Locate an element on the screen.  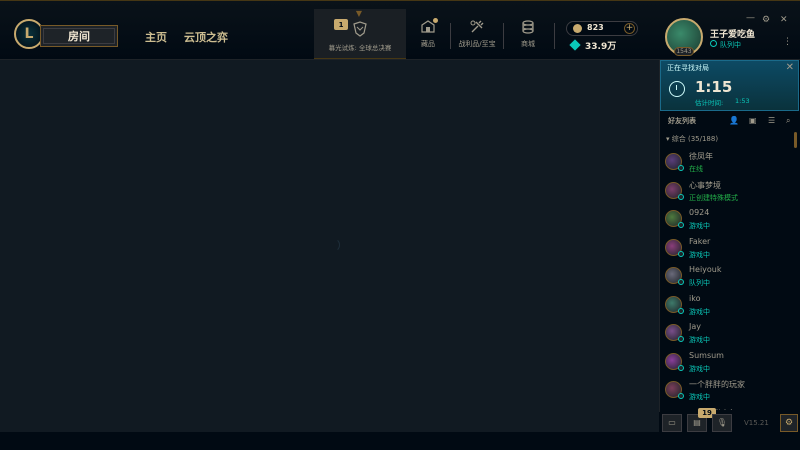
close-button: ✕ is located at coordinates (784, 20).